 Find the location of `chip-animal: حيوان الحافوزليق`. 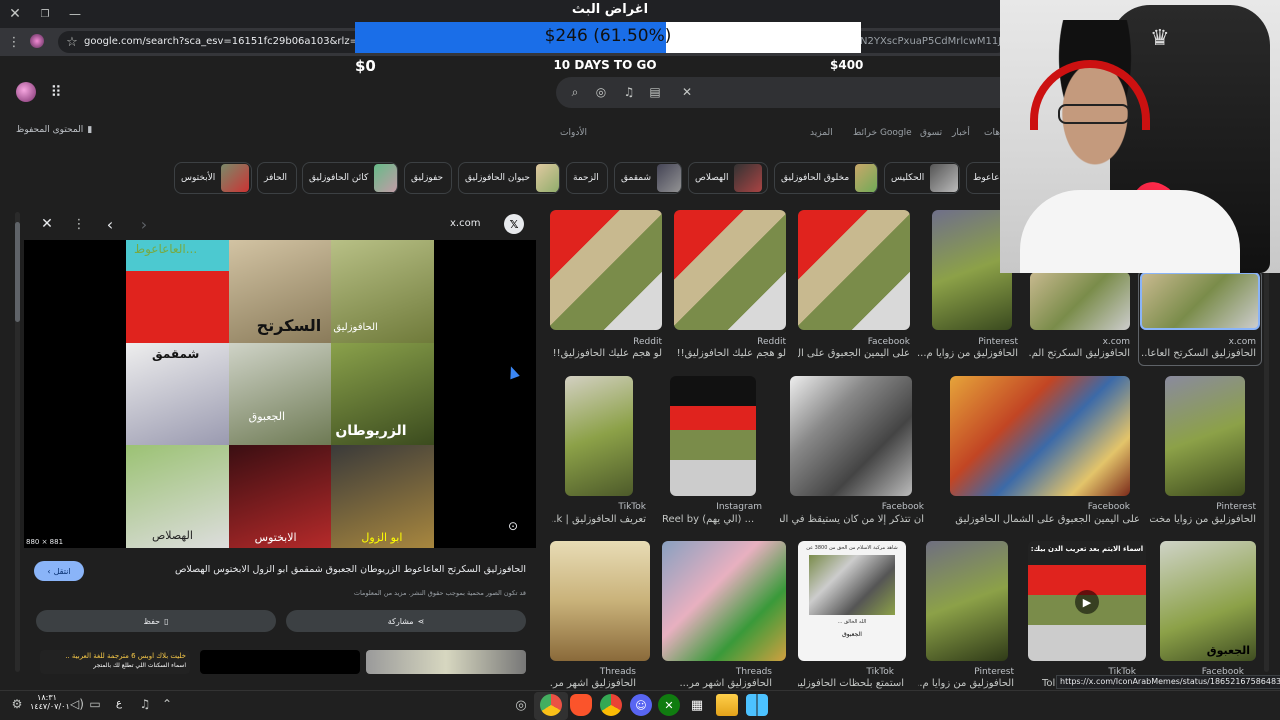

chip-animal: حيوان الحافوزليق is located at coordinates (509, 178).